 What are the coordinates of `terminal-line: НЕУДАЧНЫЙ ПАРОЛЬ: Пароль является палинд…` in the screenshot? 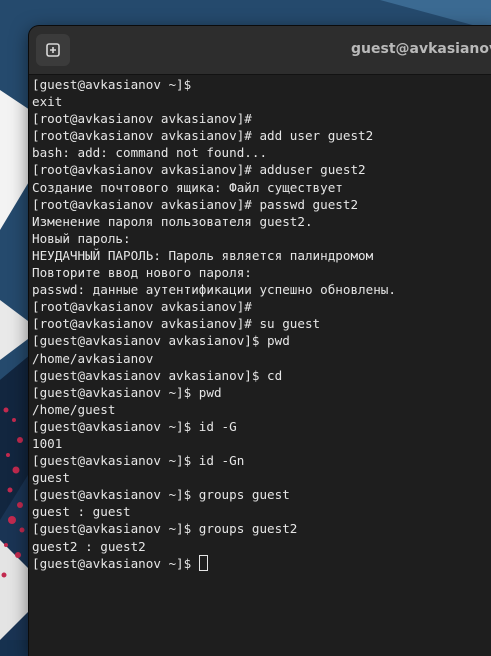 It's located at (203, 255).